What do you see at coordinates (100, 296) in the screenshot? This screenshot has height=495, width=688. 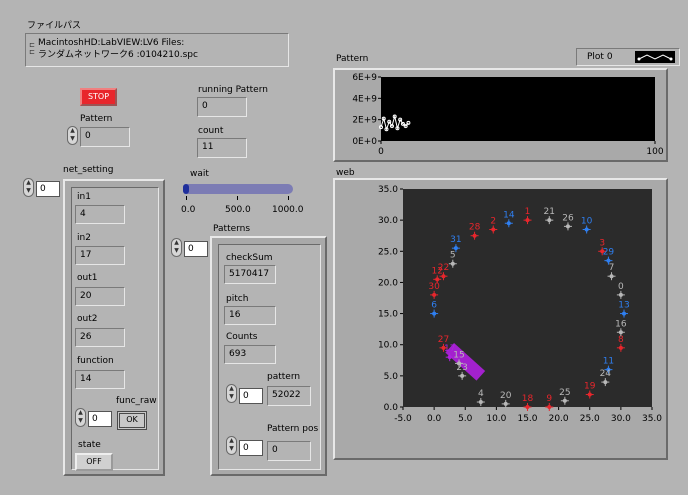 I see `out1-indicator: 20` at bounding box center [100, 296].